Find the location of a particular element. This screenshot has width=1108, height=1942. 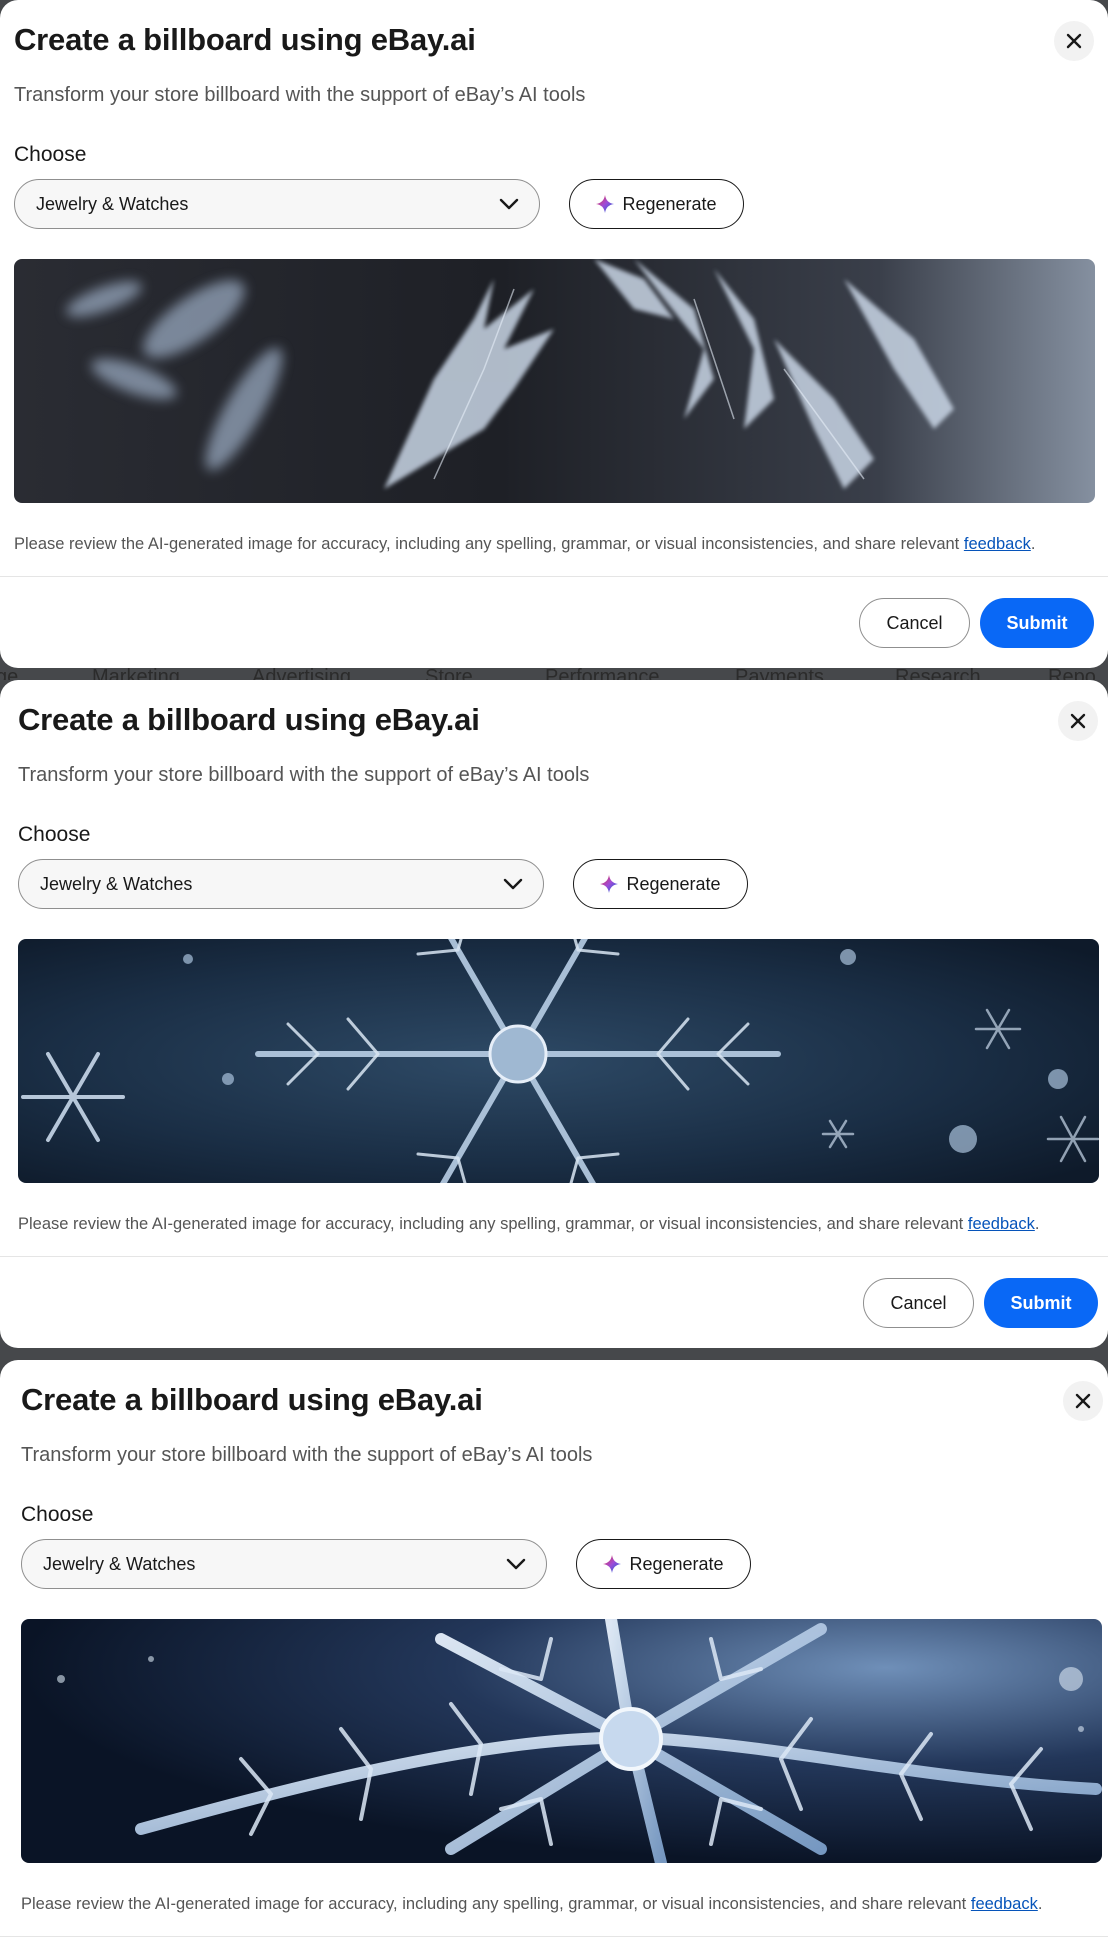

background-nav-item: Advertising is located at coordinates (301, 673).